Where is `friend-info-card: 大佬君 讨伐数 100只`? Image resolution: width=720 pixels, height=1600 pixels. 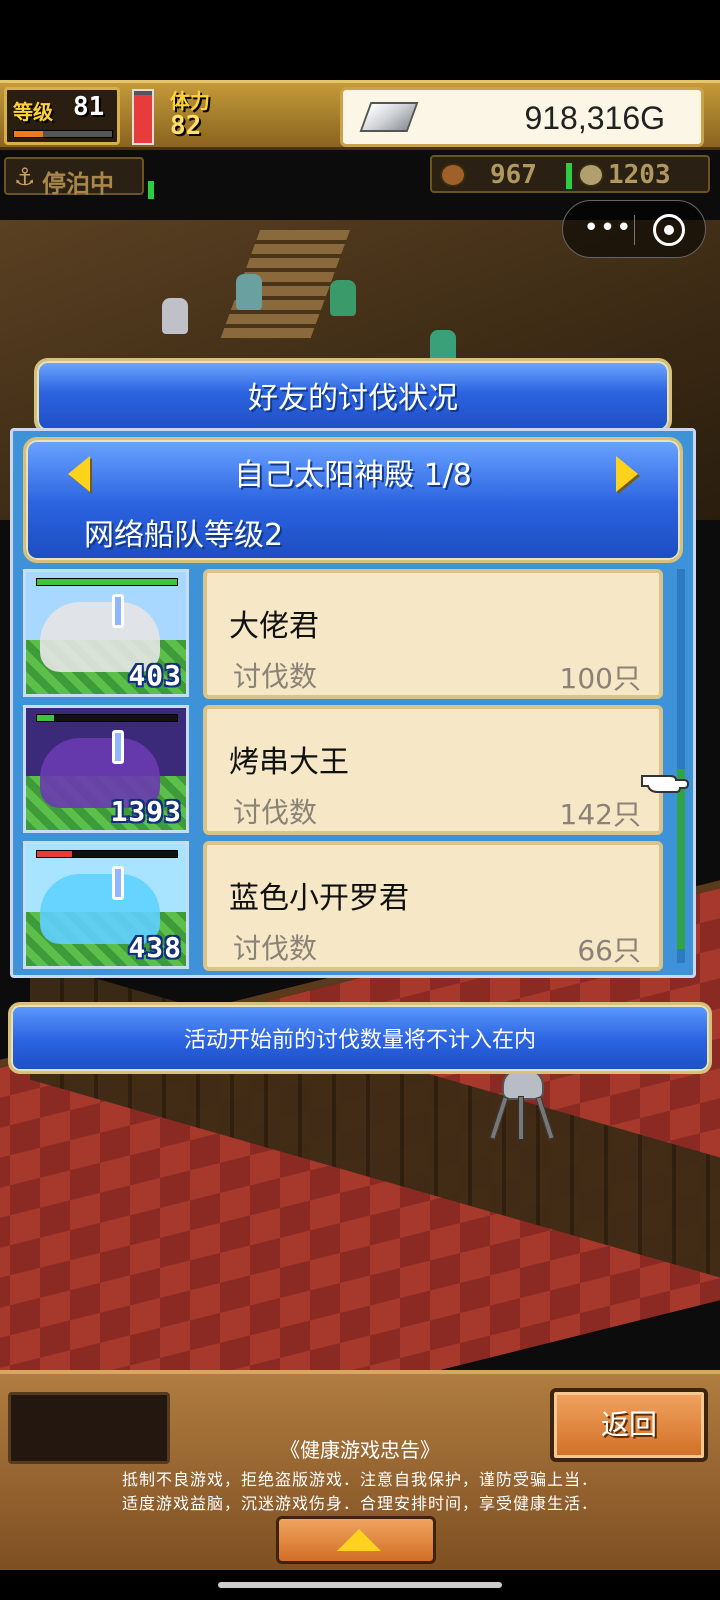 friend-info-card: 大佬君 讨伐数 100只 is located at coordinates (433, 634).